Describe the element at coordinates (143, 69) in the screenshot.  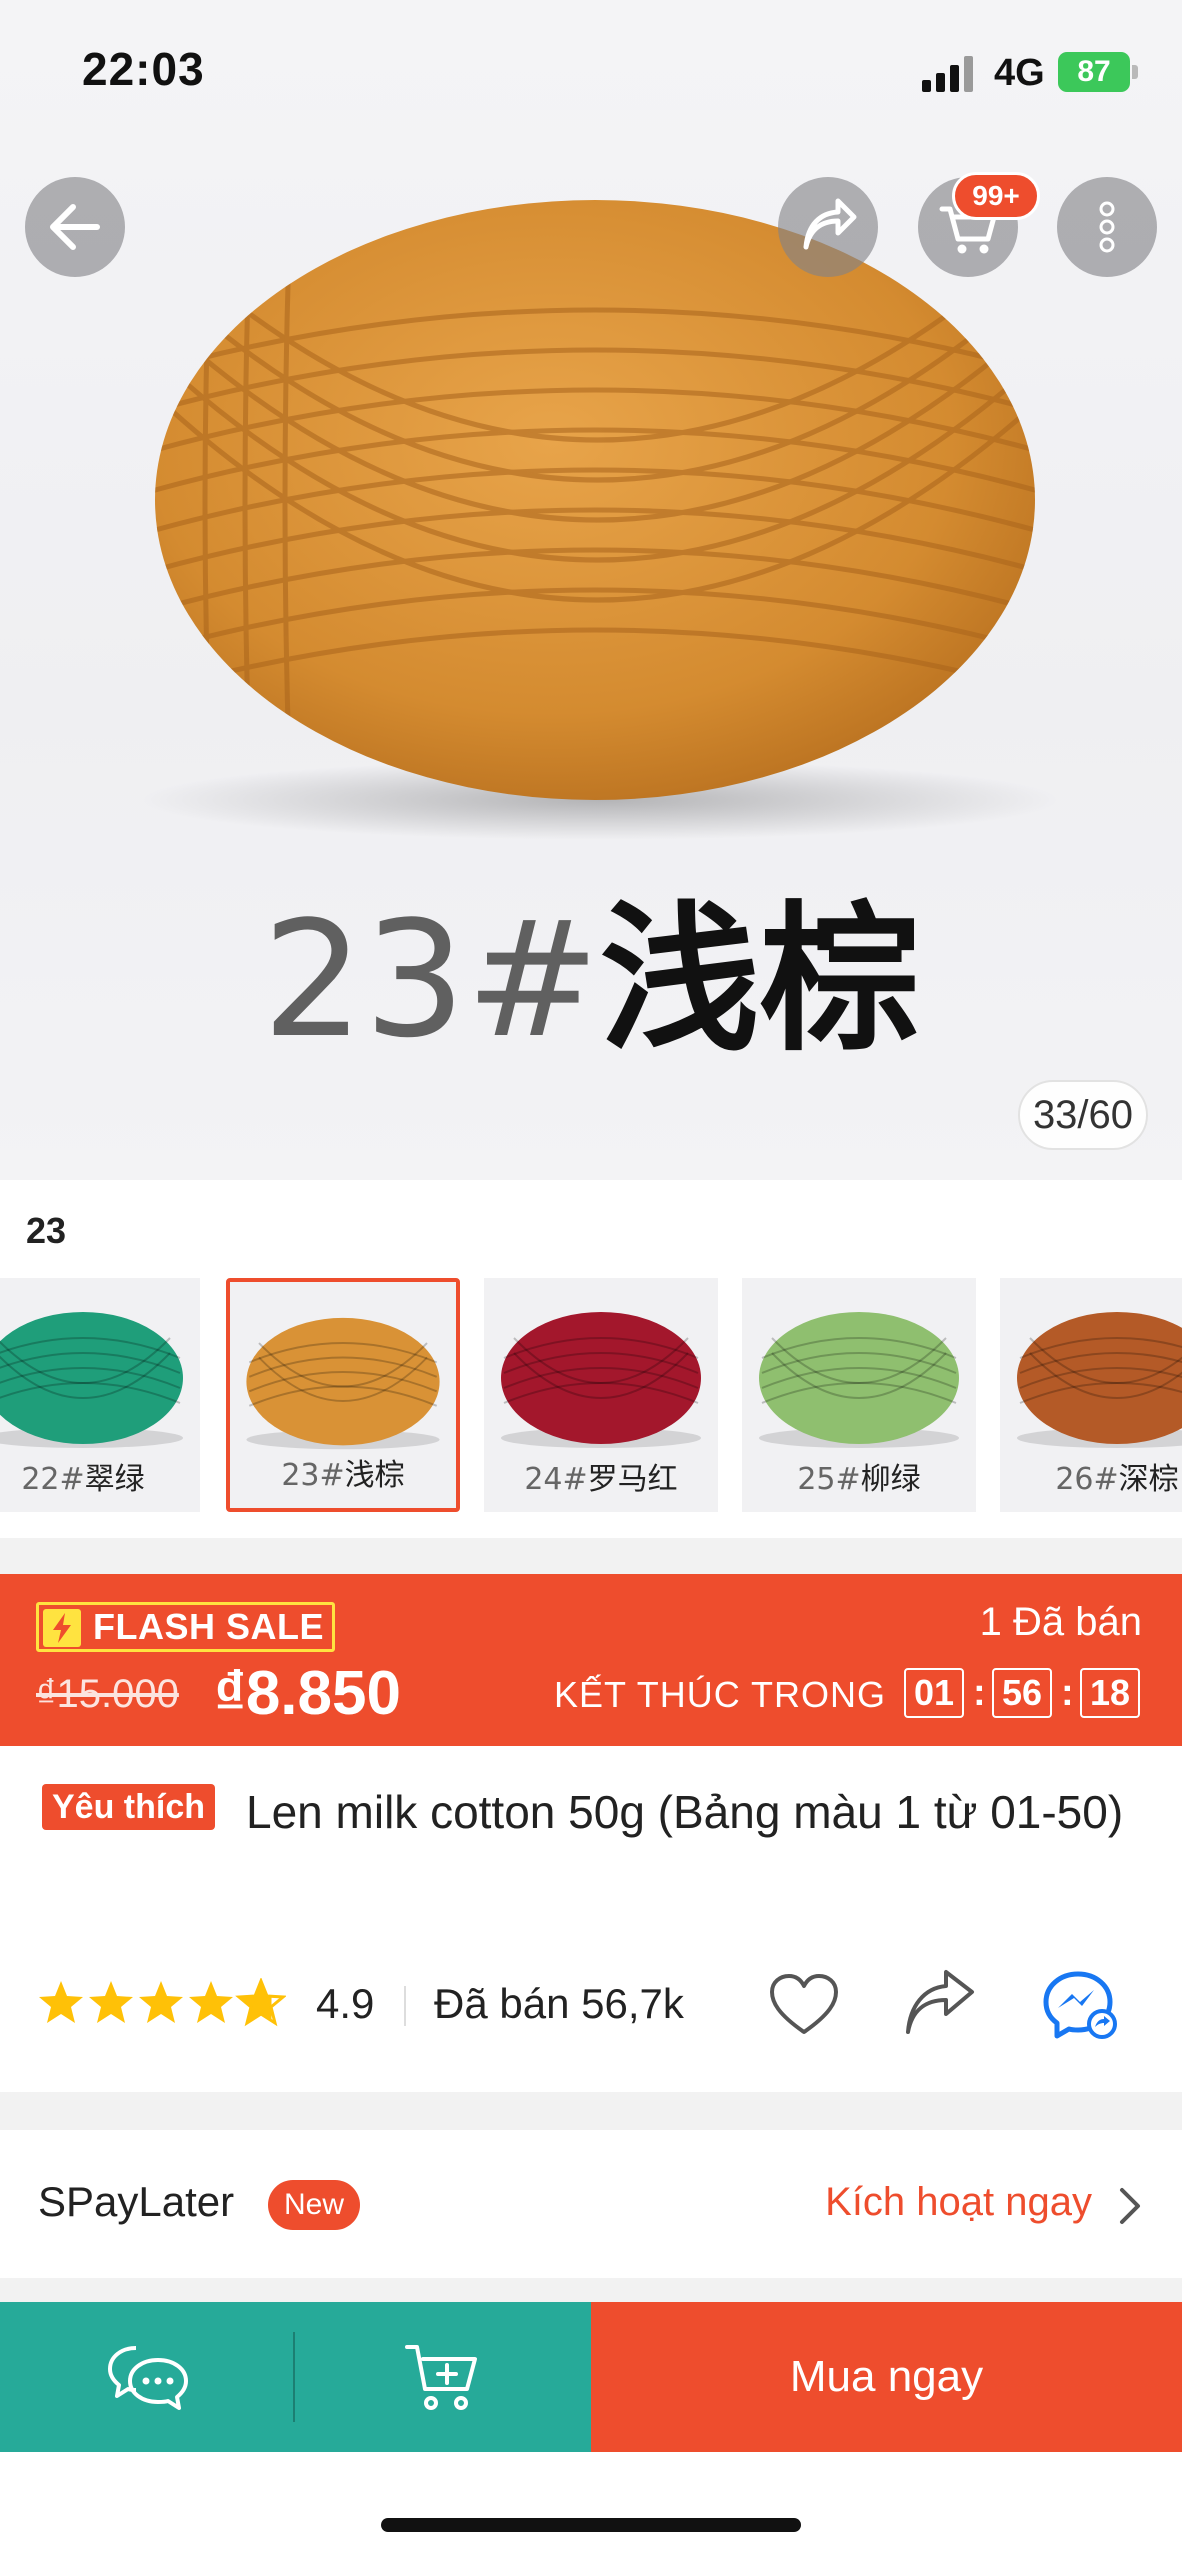
I see `status-time: 22:03` at that location.